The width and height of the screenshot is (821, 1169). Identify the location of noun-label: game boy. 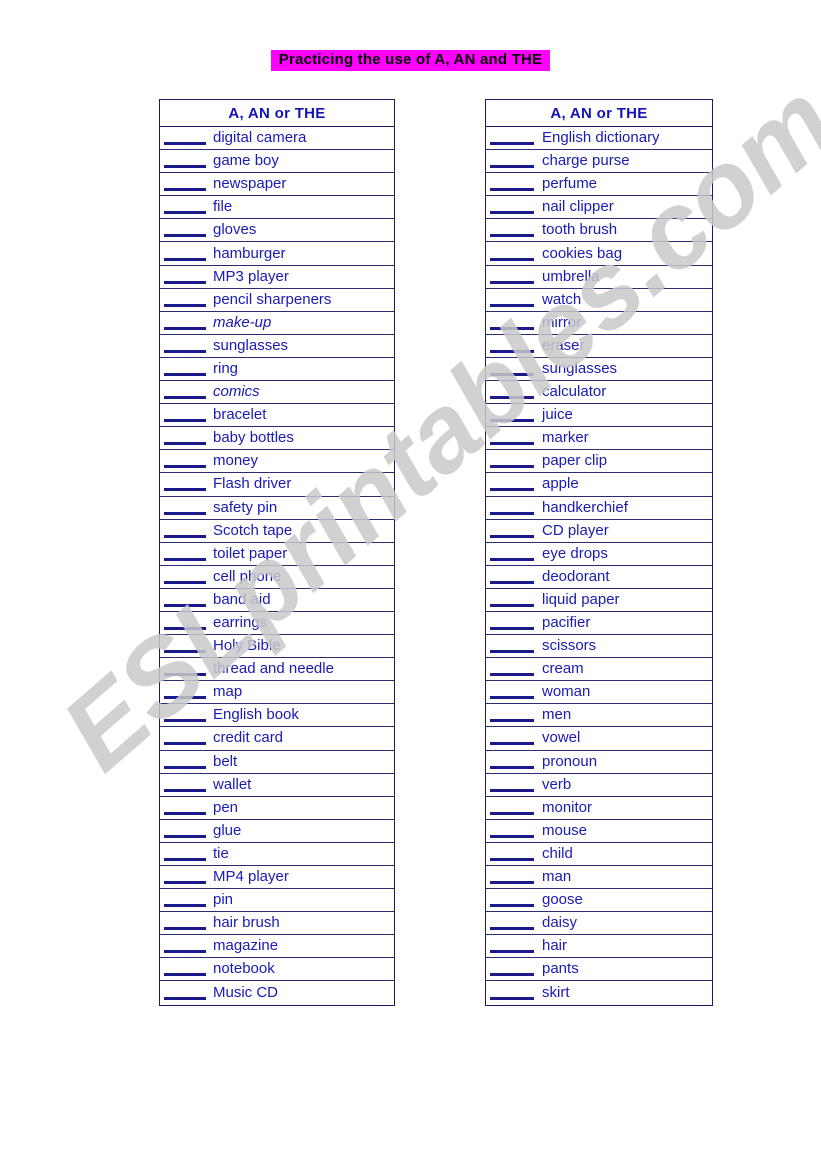
(246, 161).